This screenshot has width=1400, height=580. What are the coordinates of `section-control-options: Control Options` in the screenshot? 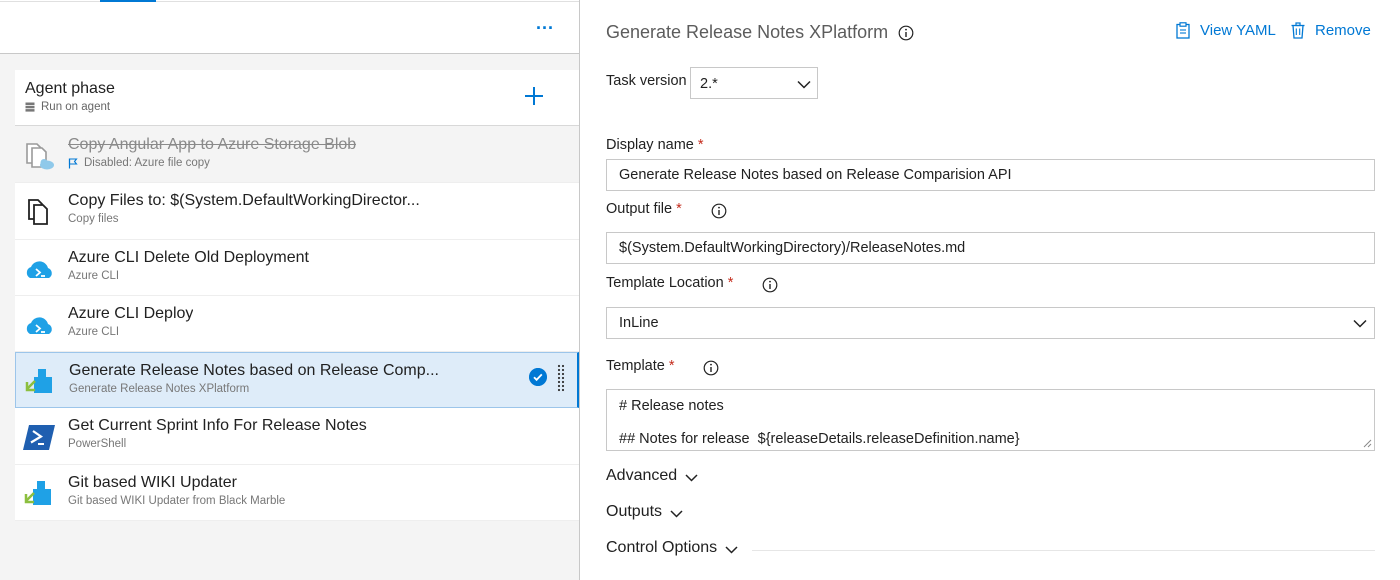 It's located at (672, 548).